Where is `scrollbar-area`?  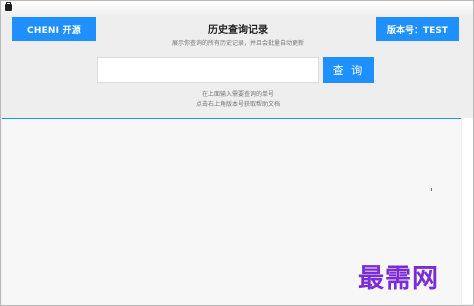 scrollbar-area is located at coordinates (467, 211).